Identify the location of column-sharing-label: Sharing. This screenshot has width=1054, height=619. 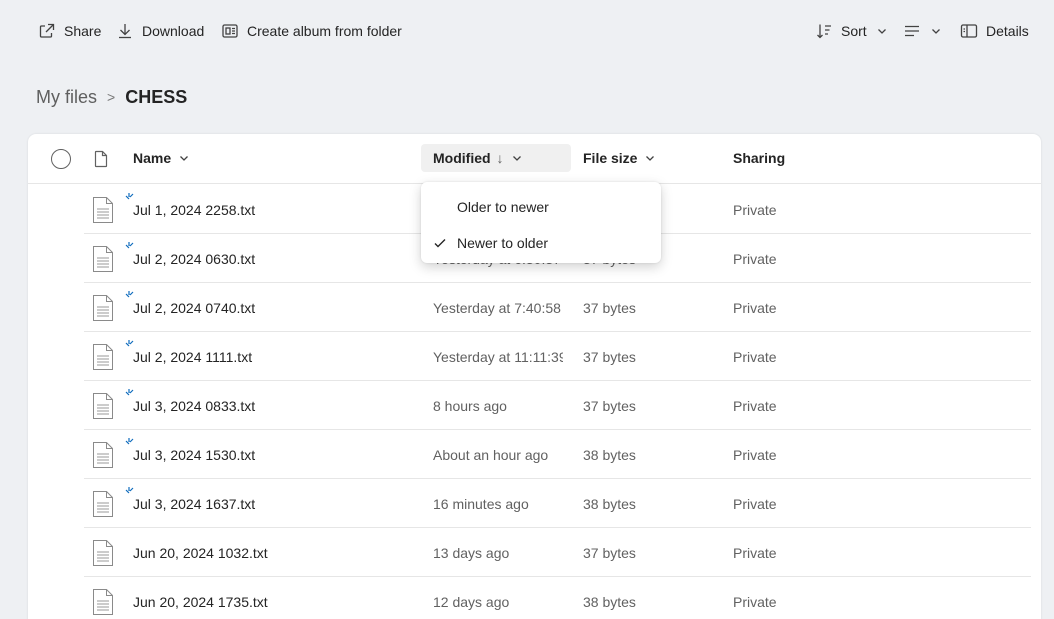
(759, 158).